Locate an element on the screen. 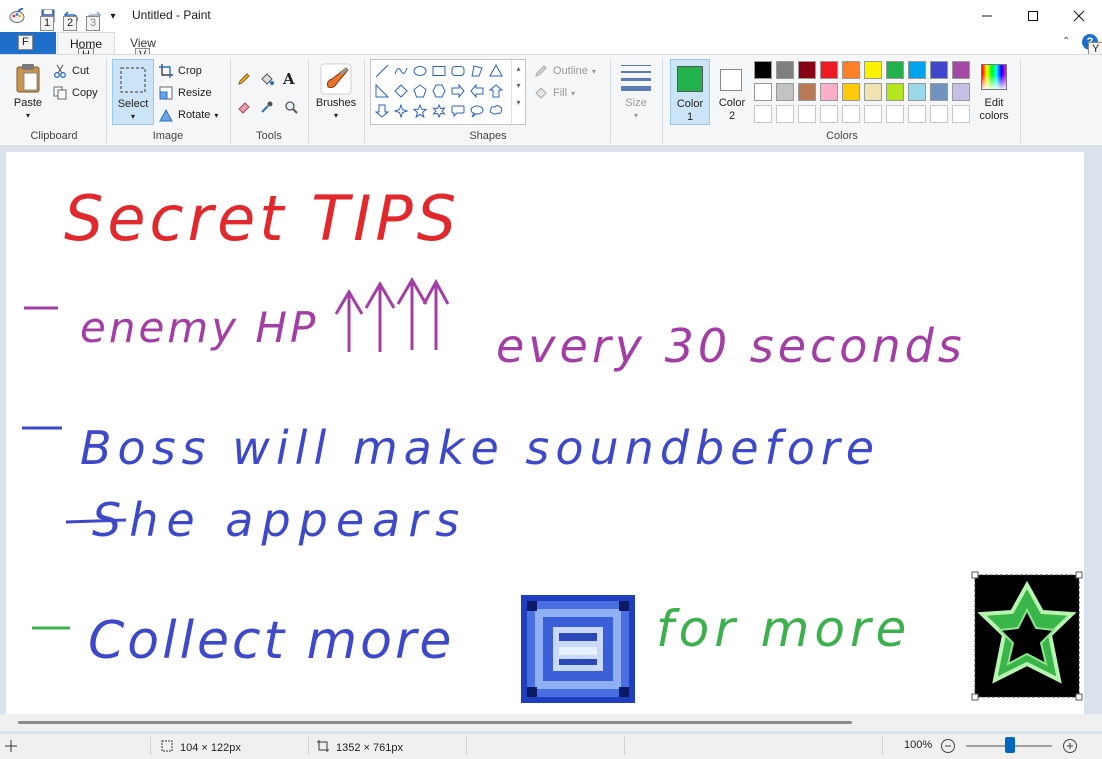  rectangle-shape-icon is located at coordinates (439, 71).